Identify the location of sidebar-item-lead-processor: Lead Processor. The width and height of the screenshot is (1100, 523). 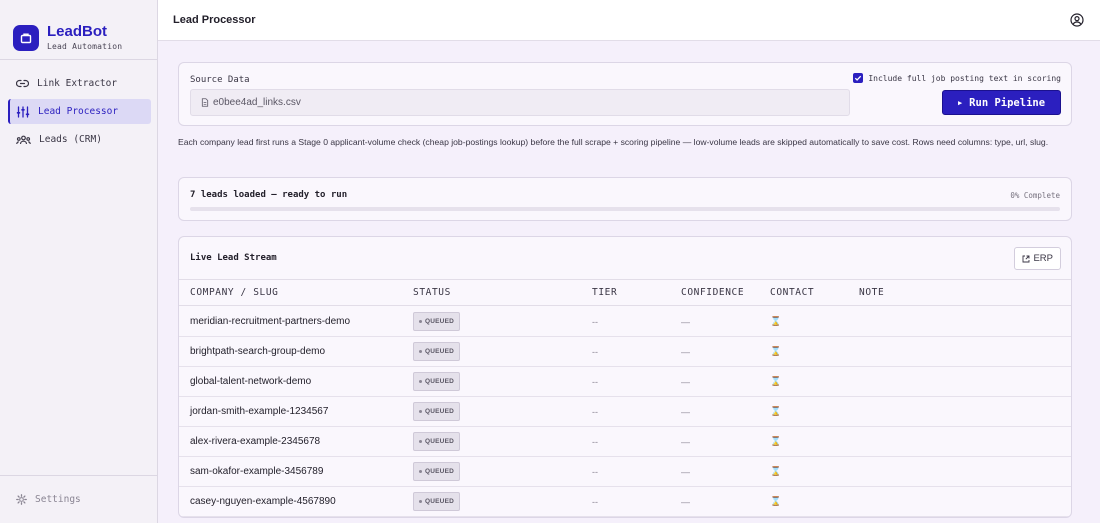
(79, 111).